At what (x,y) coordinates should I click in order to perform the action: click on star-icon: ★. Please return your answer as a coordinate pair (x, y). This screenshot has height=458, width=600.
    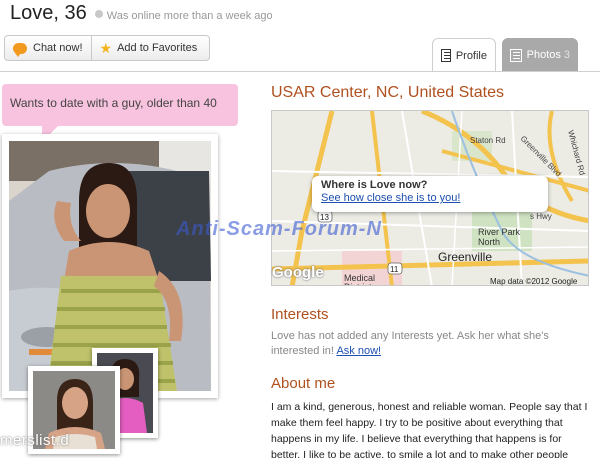
    Looking at the image, I should click on (106, 48).